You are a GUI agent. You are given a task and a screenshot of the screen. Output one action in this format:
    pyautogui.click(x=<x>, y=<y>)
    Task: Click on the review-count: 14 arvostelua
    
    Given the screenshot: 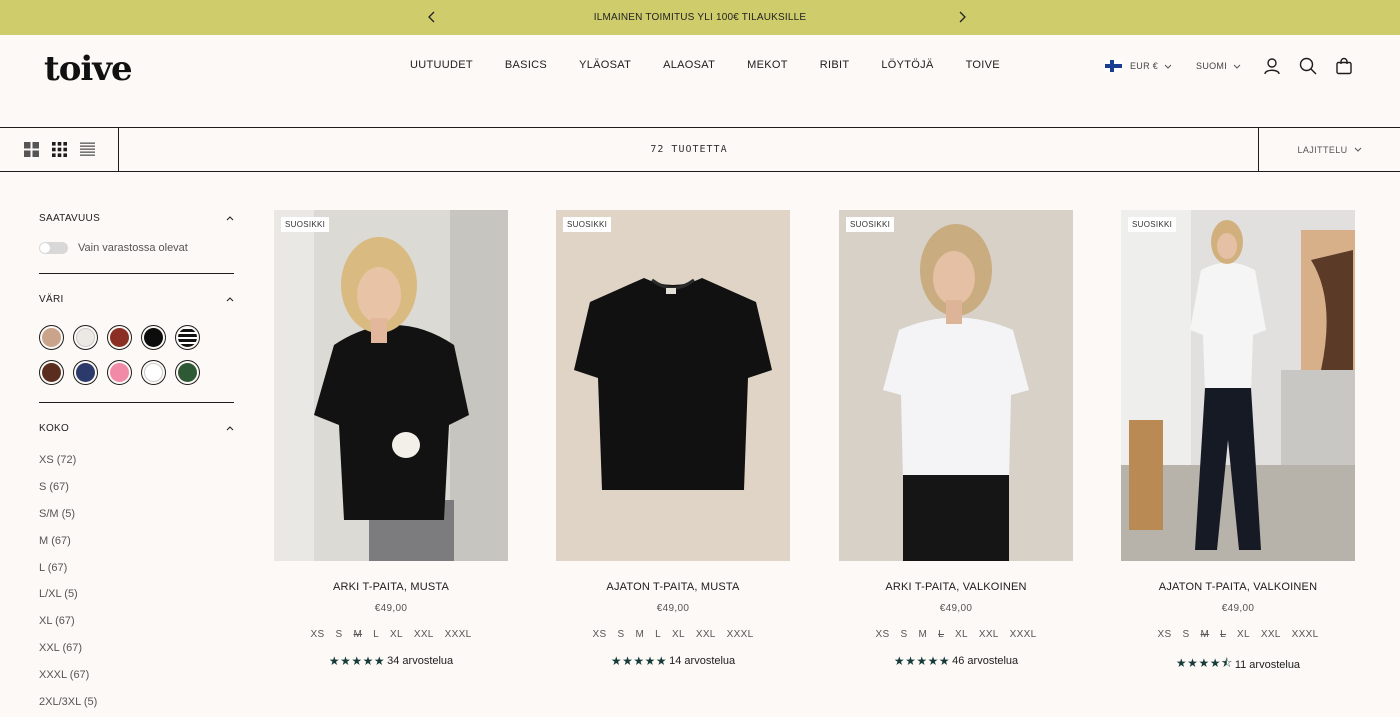 What is the action you would take?
    pyautogui.click(x=702, y=661)
    